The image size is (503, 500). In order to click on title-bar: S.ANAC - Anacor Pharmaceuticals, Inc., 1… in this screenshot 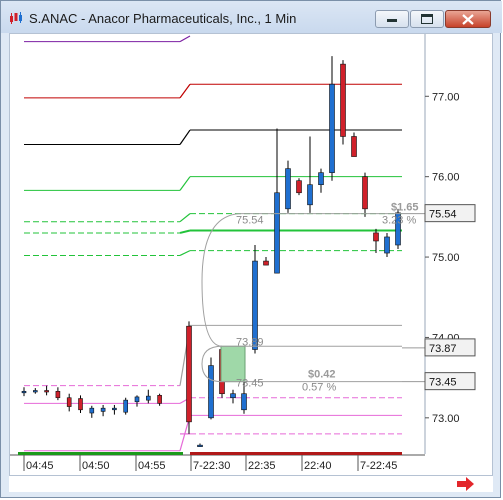, I will do `click(251, 17)`.